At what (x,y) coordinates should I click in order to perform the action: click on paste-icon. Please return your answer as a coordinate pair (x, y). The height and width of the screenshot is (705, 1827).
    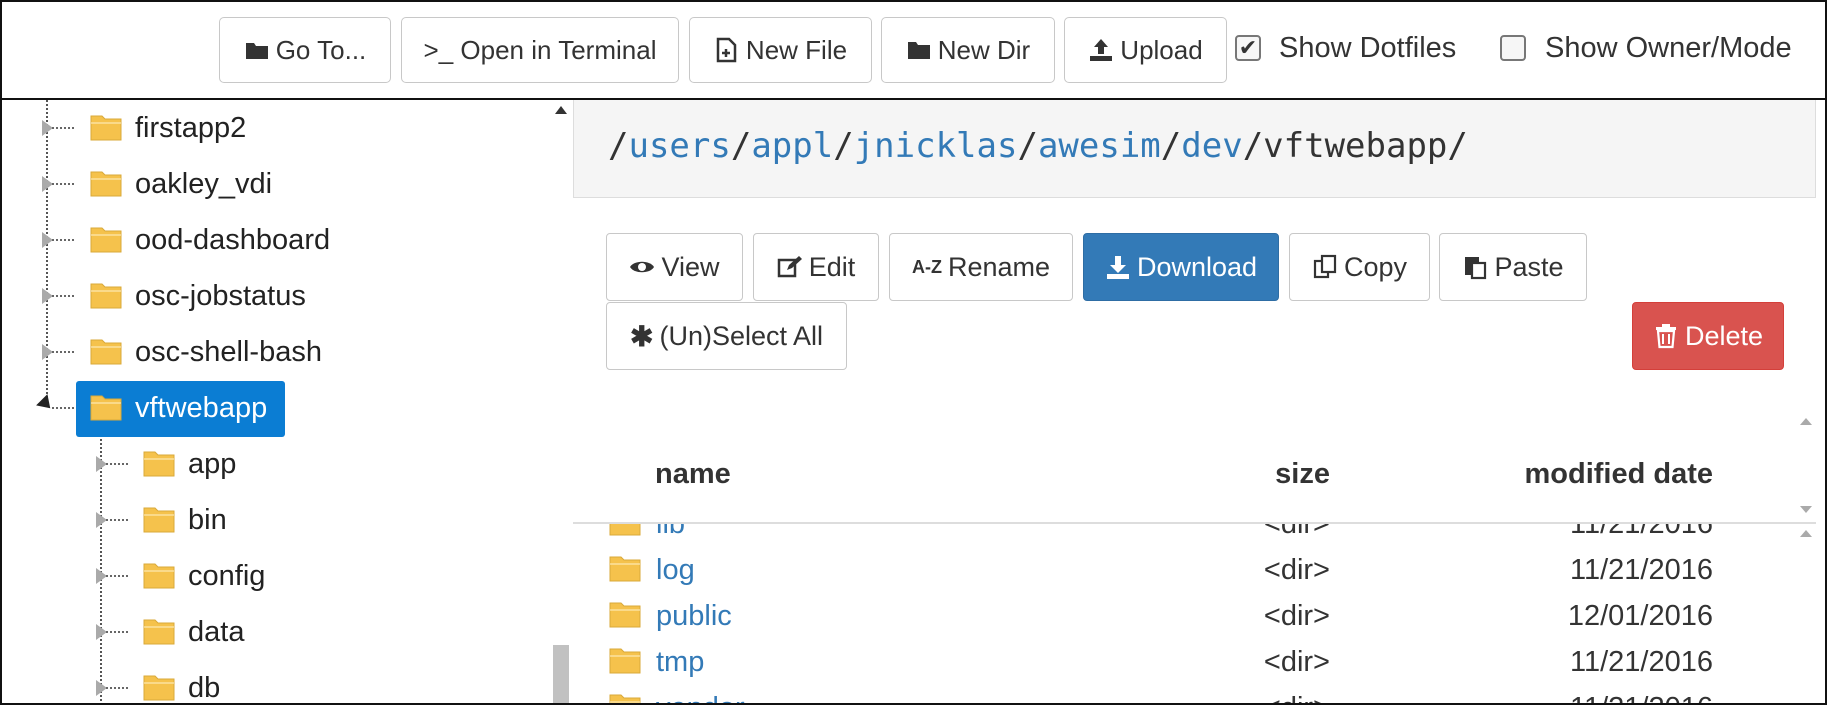
    Looking at the image, I should click on (1476, 268).